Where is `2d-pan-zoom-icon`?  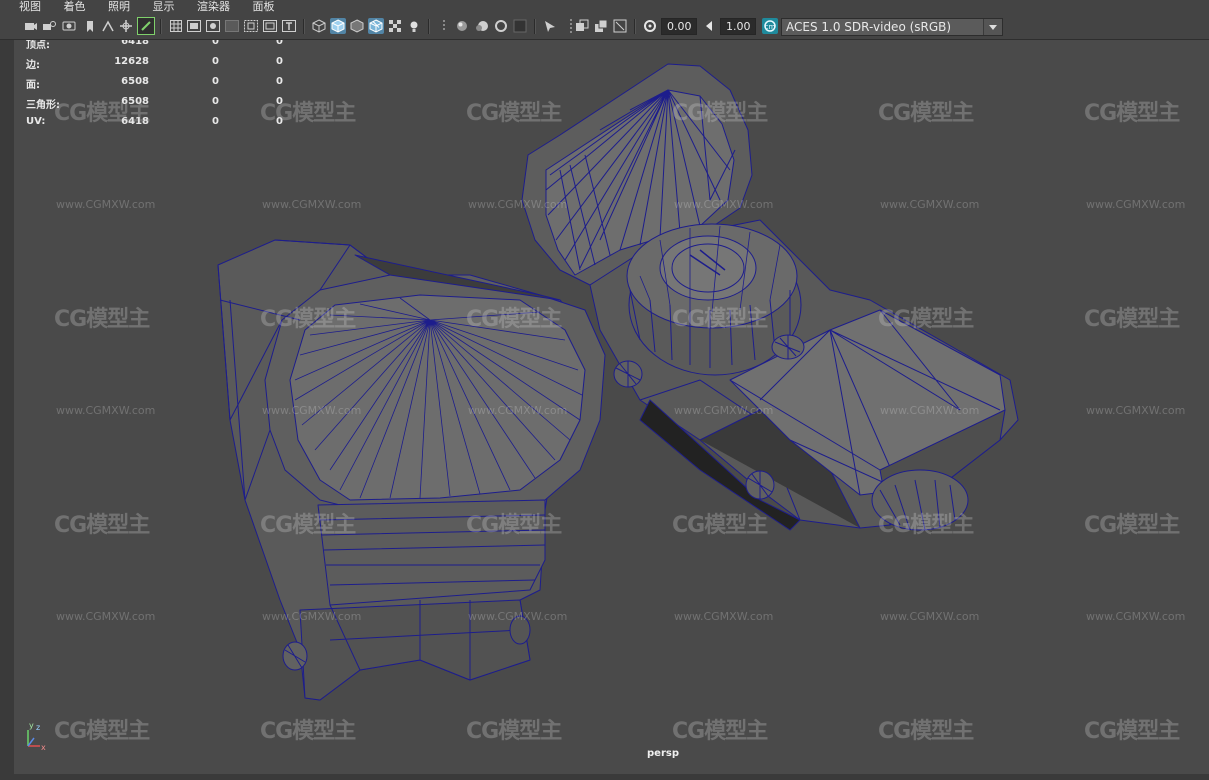 2d-pan-zoom-icon is located at coordinates (108, 26).